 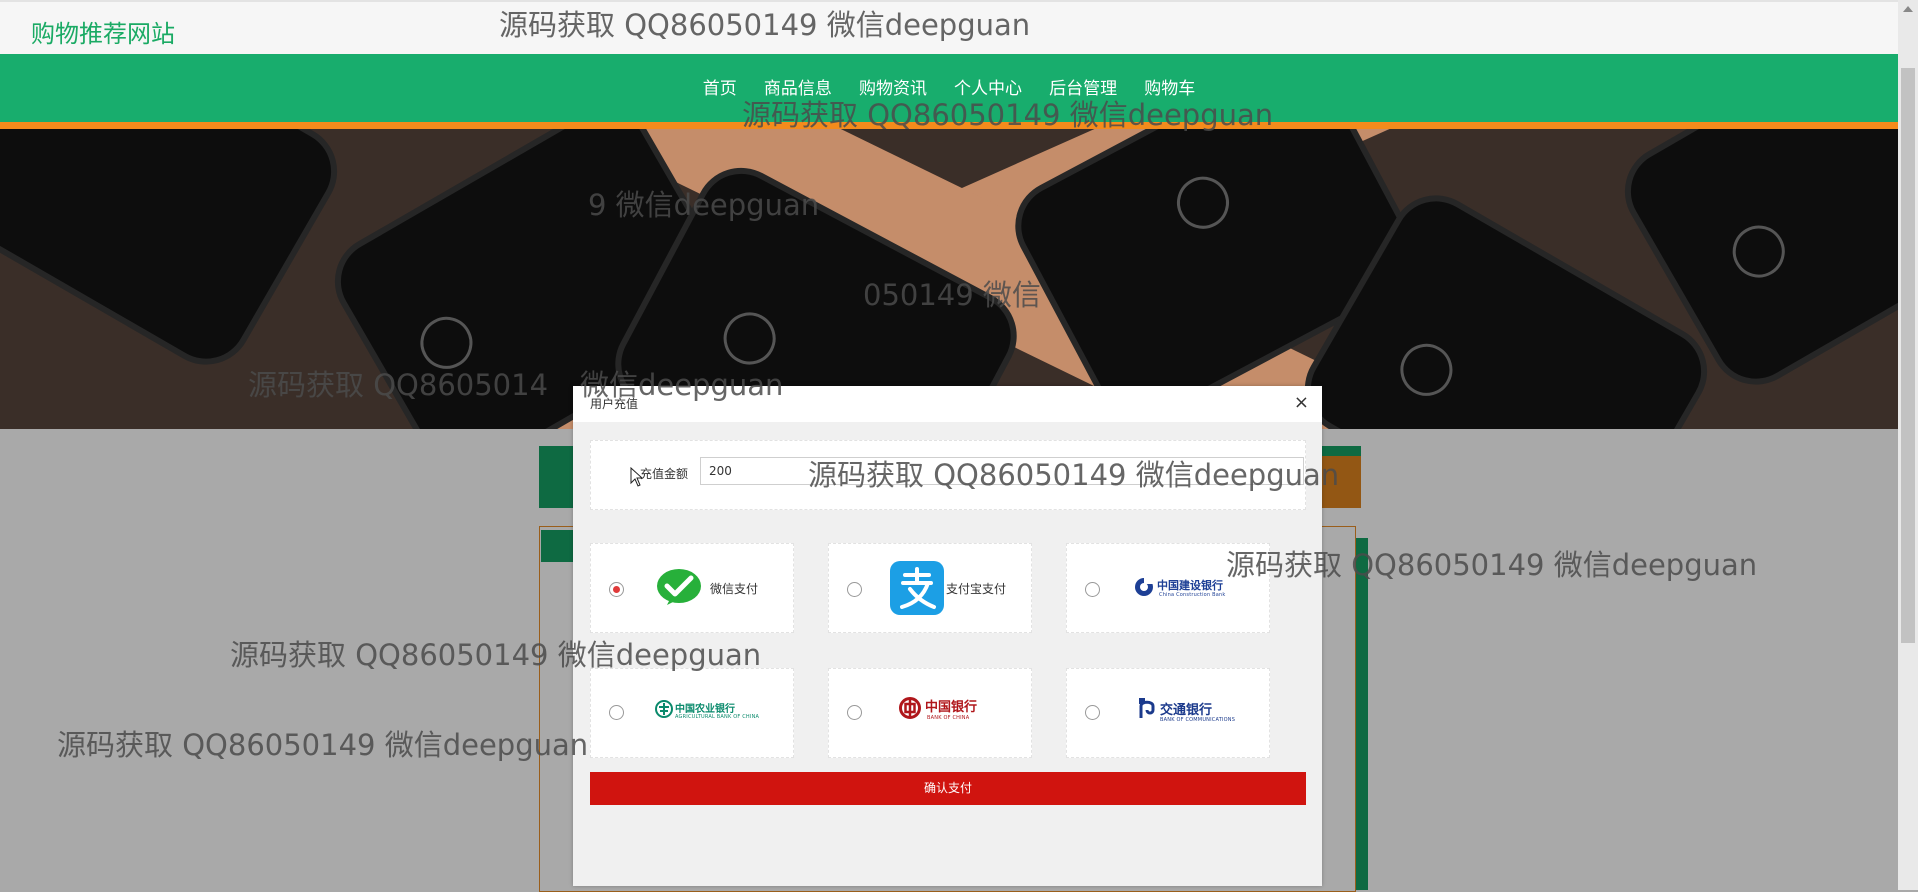 What do you see at coordinates (1192, 595) in the screenshot?
I see `ccb-english-name: China Construction Bank` at bounding box center [1192, 595].